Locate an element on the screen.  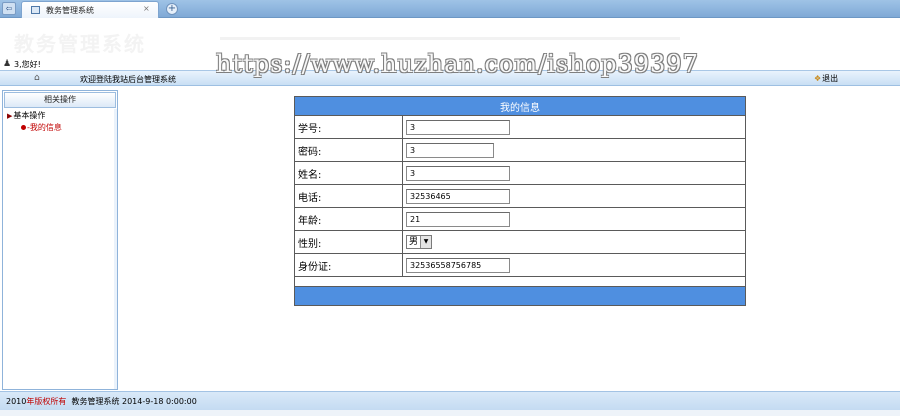
user-greeting: 3,您好! is located at coordinates (27, 64).